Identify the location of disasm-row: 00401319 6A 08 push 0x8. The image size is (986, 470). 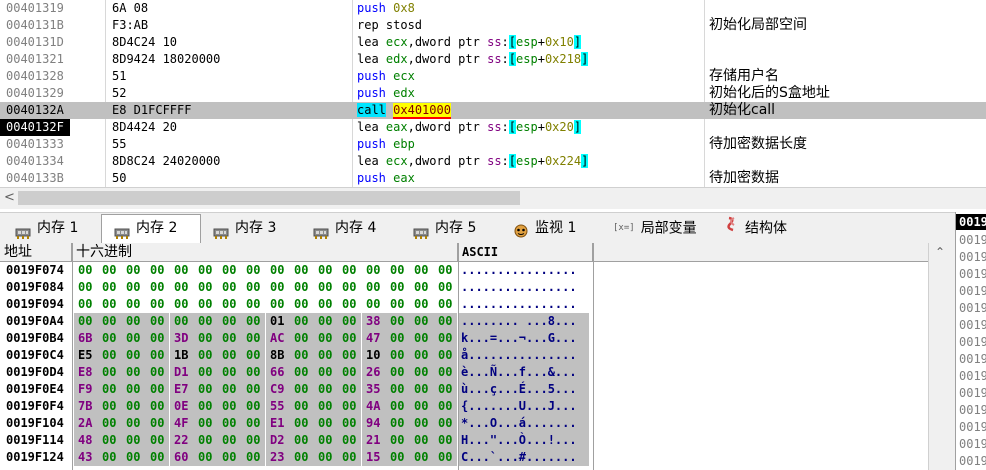
(493, 8).